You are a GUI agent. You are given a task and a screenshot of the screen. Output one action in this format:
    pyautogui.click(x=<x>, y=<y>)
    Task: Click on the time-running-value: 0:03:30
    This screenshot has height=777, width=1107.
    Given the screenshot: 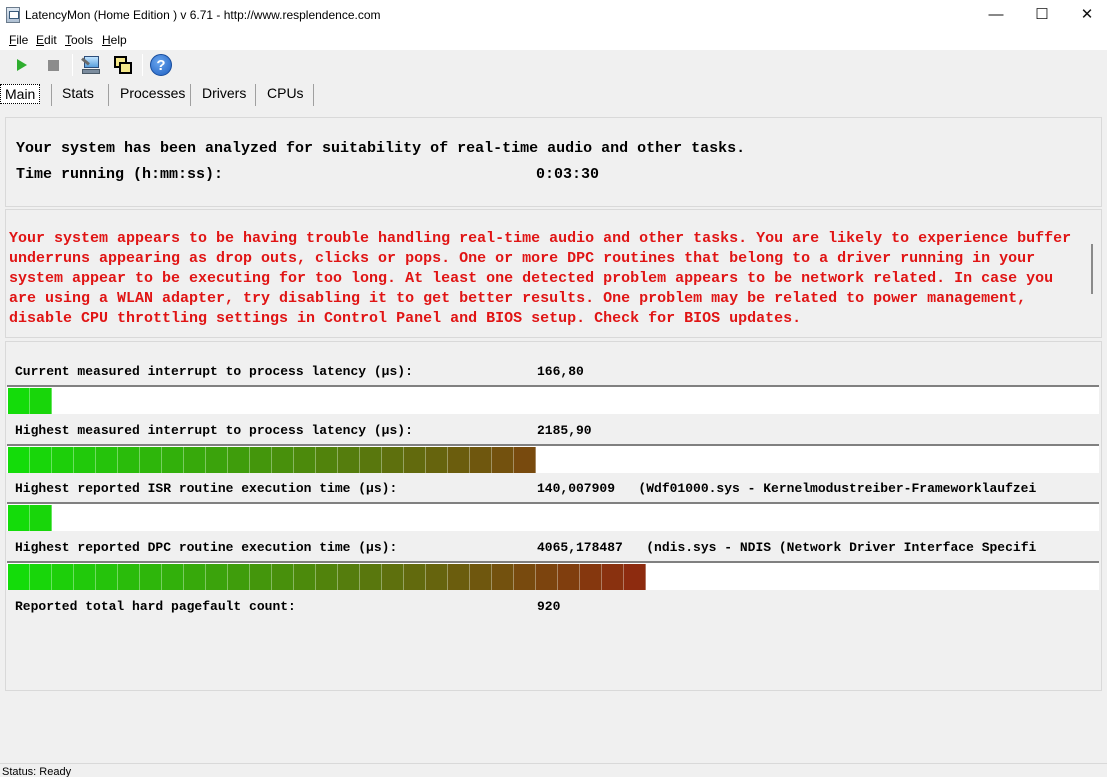 What is the action you would take?
    pyautogui.click(x=568, y=174)
    